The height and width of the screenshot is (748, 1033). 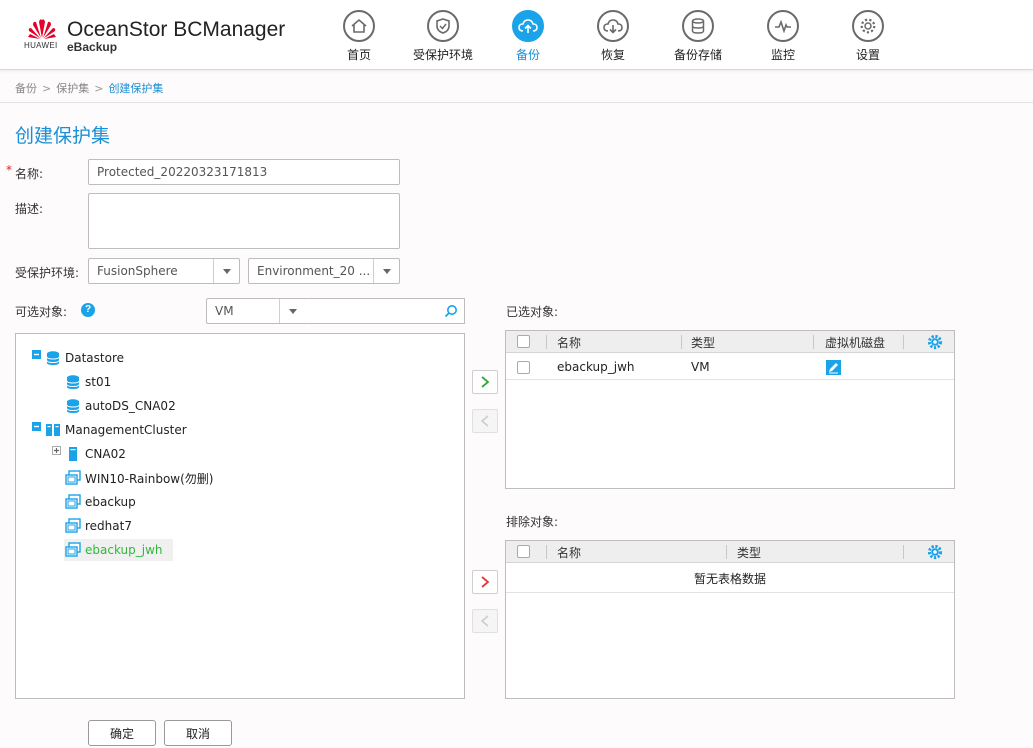 What do you see at coordinates (26, 88) in the screenshot?
I see `breadcrumb-backup: 备份` at bounding box center [26, 88].